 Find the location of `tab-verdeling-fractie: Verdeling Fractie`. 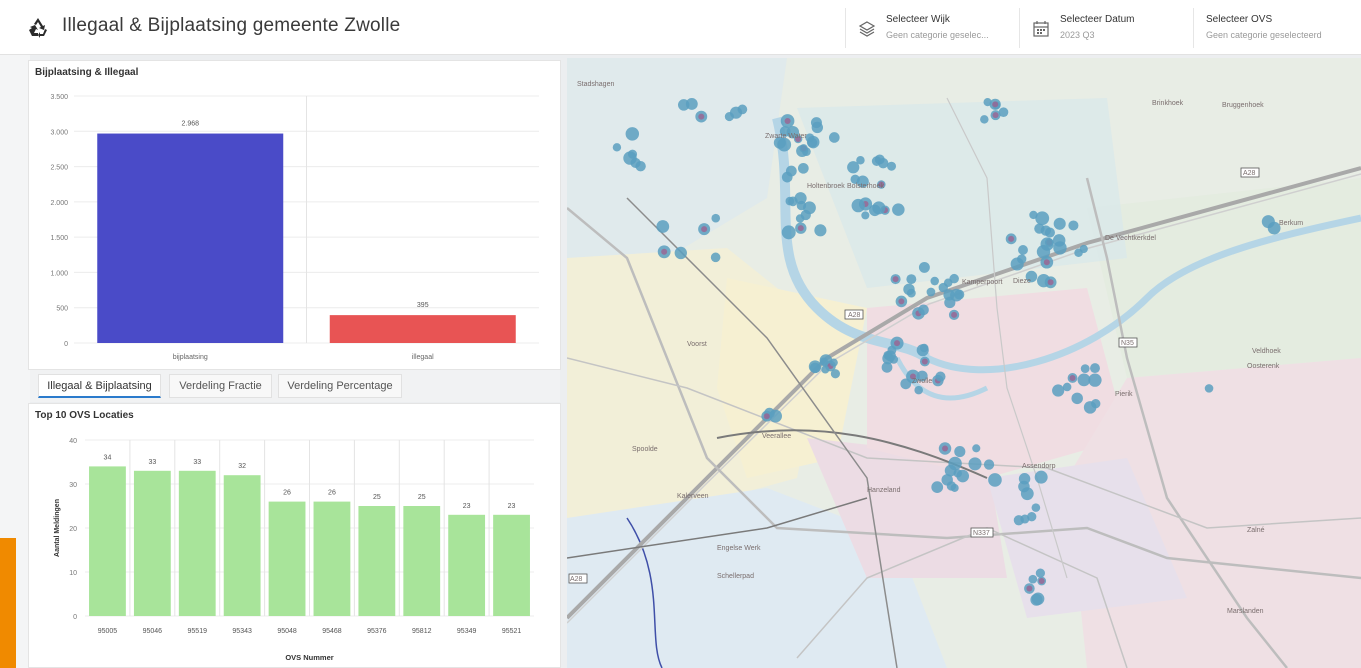

tab-verdeling-fractie: Verdeling Fractie is located at coordinates (220, 386).